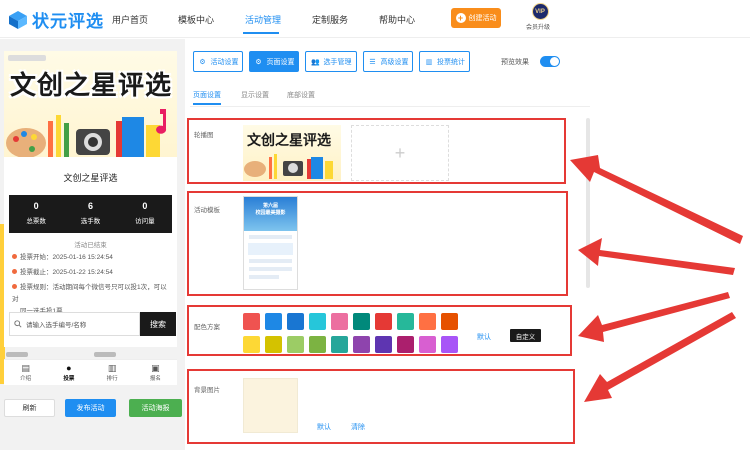 The height and width of the screenshot is (450, 750). What do you see at coordinates (90, 108) in the screenshot?
I see `preview-banner: 文创之星评选` at bounding box center [90, 108].